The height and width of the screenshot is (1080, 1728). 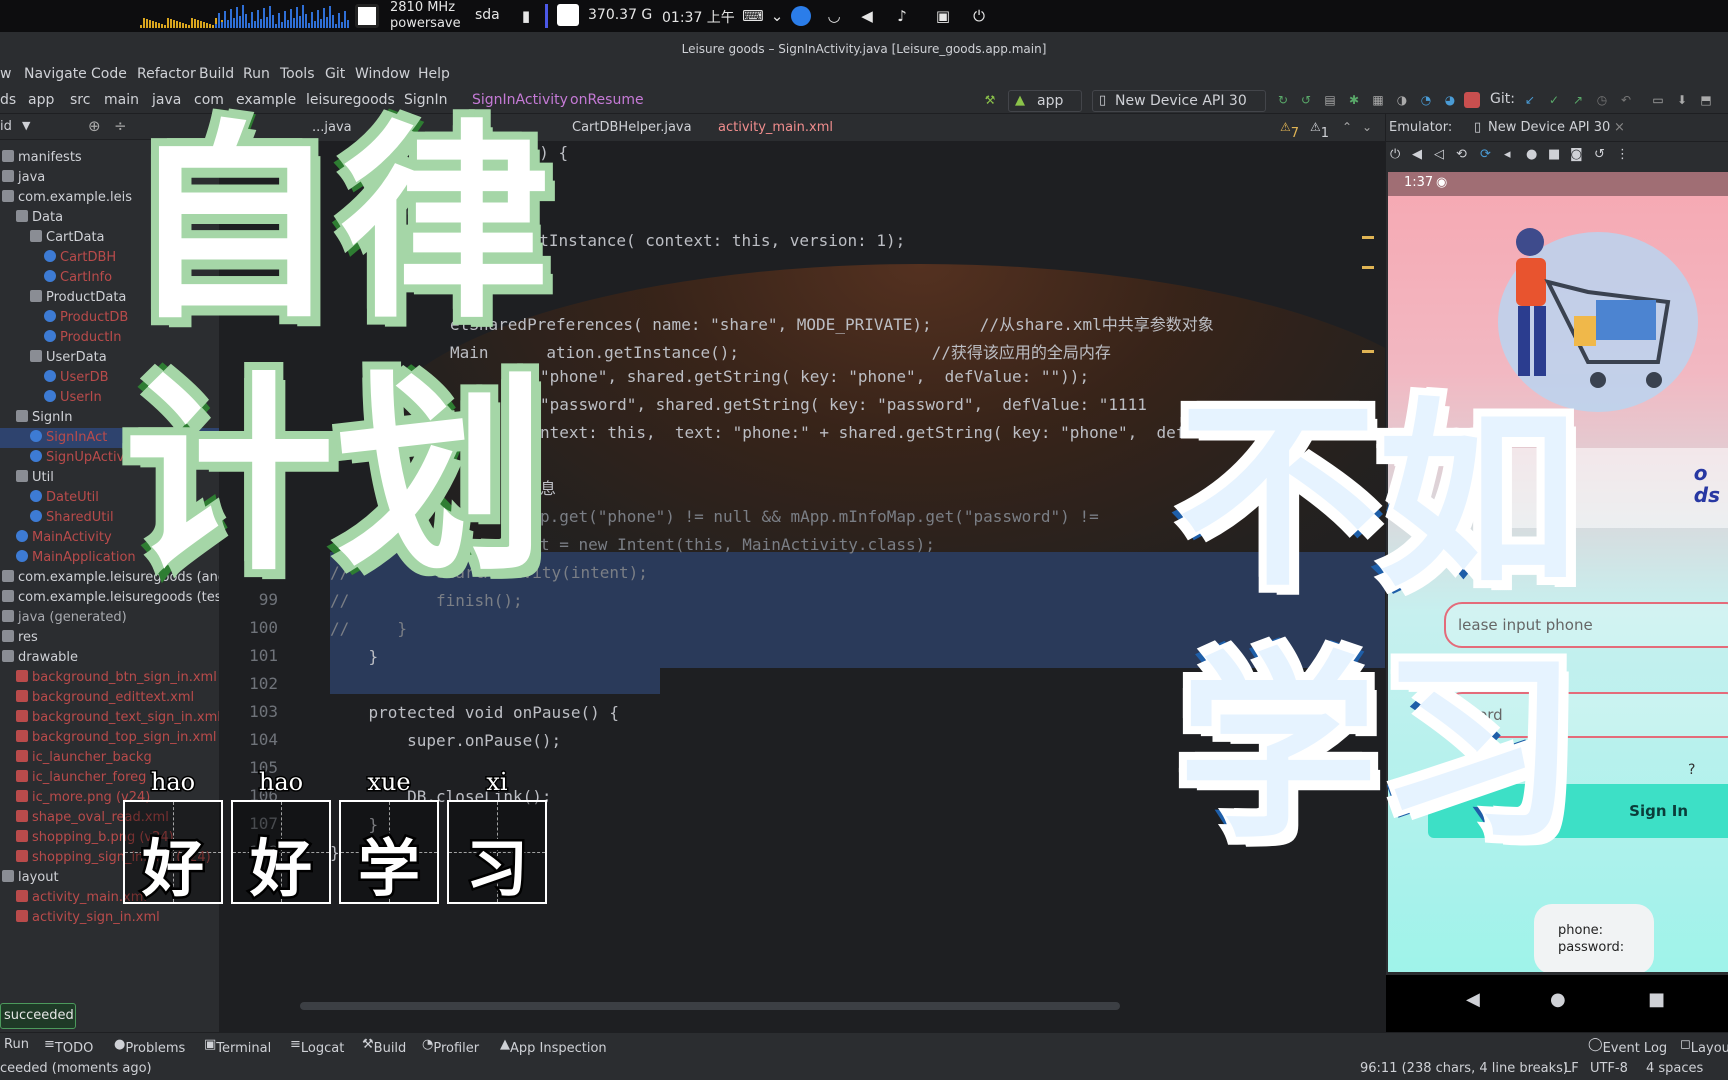 What do you see at coordinates (38, 1016) in the screenshot?
I see `build-succeeded-popup: succeeded` at bounding box center [38, 1016].